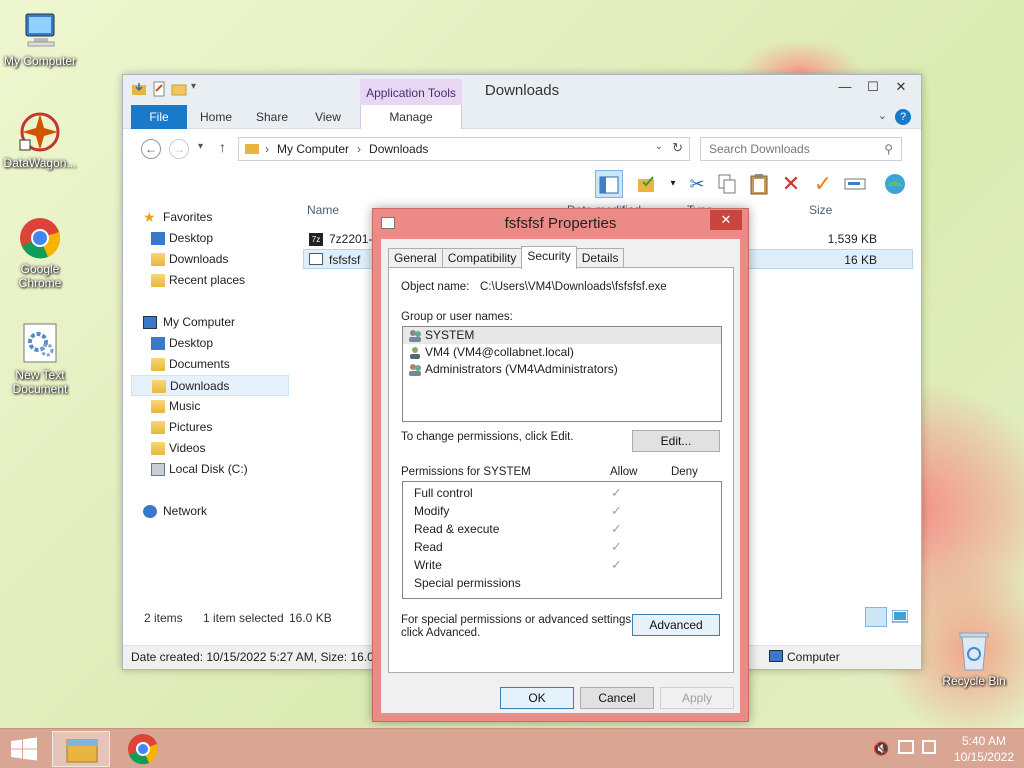  What do you see at coordinates (210, 406) in the screenshot?
I see `nav-music: Music` at bounding box center [210, 406].